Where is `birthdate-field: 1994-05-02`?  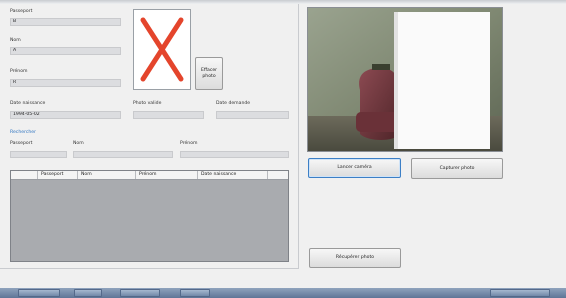
birthdate-field: 1994-05-02 is located at coordinates (65, 115).